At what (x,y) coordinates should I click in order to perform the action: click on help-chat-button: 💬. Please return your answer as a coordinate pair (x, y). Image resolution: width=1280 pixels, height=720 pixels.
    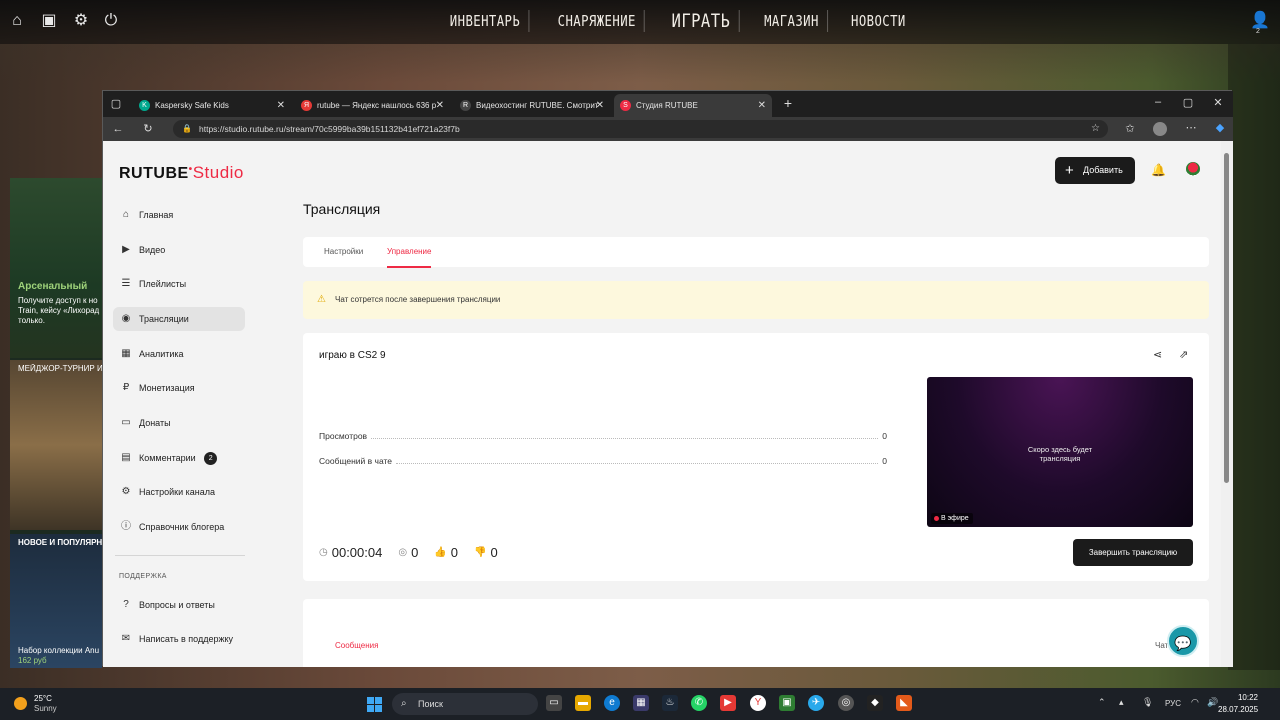
    Looking at the image, I should click on (1183, 641).